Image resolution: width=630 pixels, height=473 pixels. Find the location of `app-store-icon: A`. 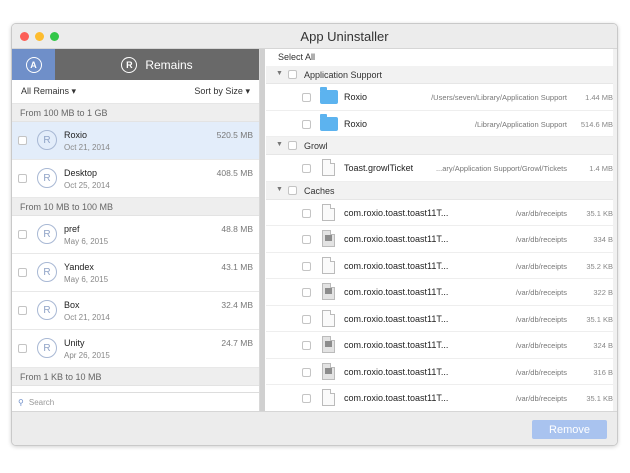

app-store-icon: A is located at coordinates (33, 64).